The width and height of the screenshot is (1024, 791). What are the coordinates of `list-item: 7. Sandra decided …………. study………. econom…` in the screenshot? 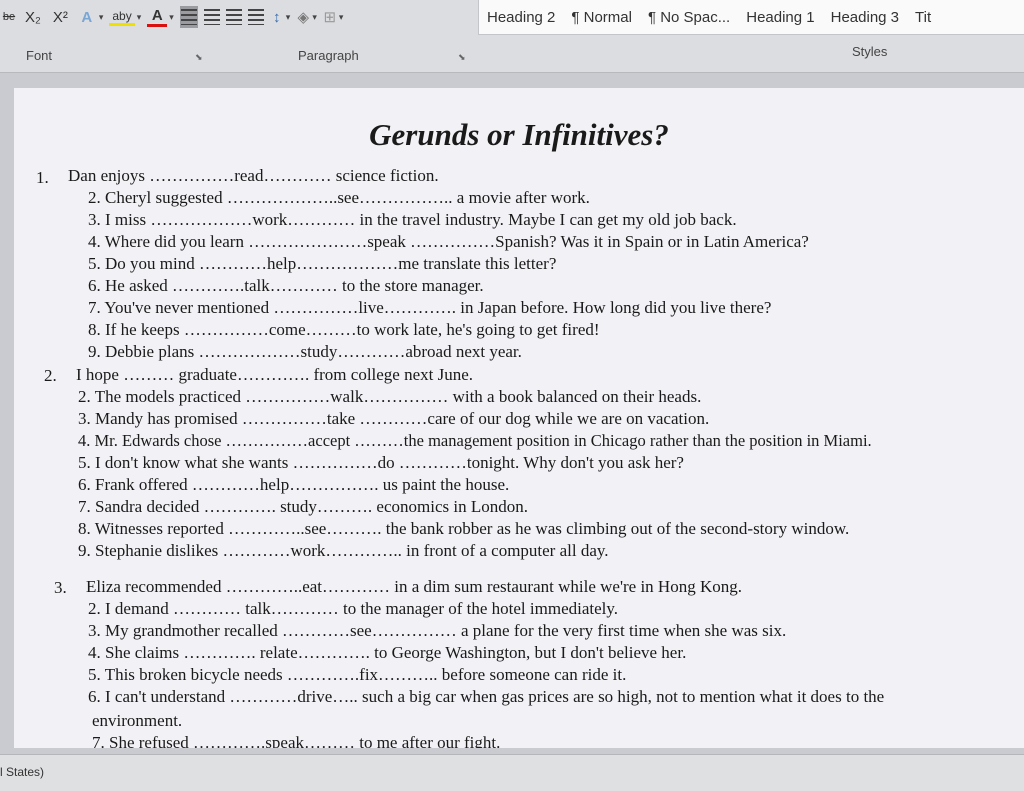 It's located at (303, 506).